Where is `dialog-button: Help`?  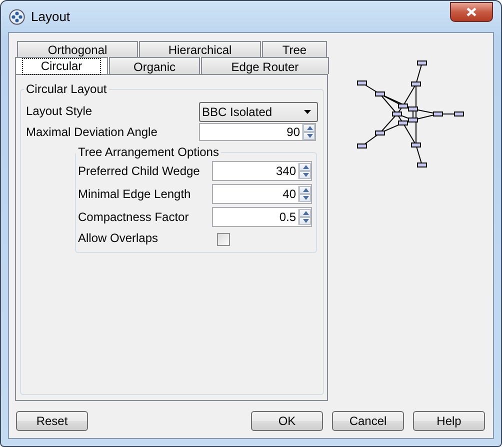
dialog-button: Help is located at coordinates (449, 421).